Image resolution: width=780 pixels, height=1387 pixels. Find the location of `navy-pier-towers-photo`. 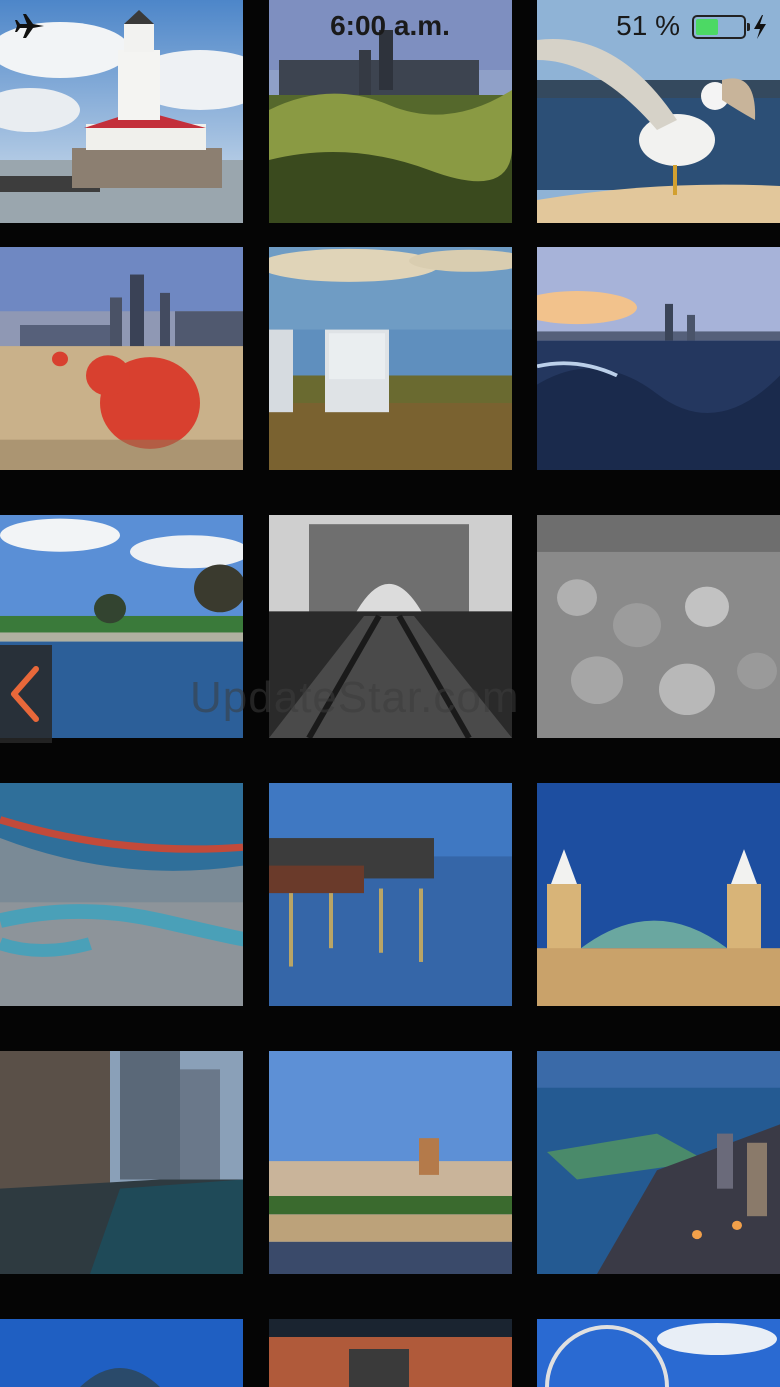

navy-pier-towers-photo is located at coordinates (658, 894).